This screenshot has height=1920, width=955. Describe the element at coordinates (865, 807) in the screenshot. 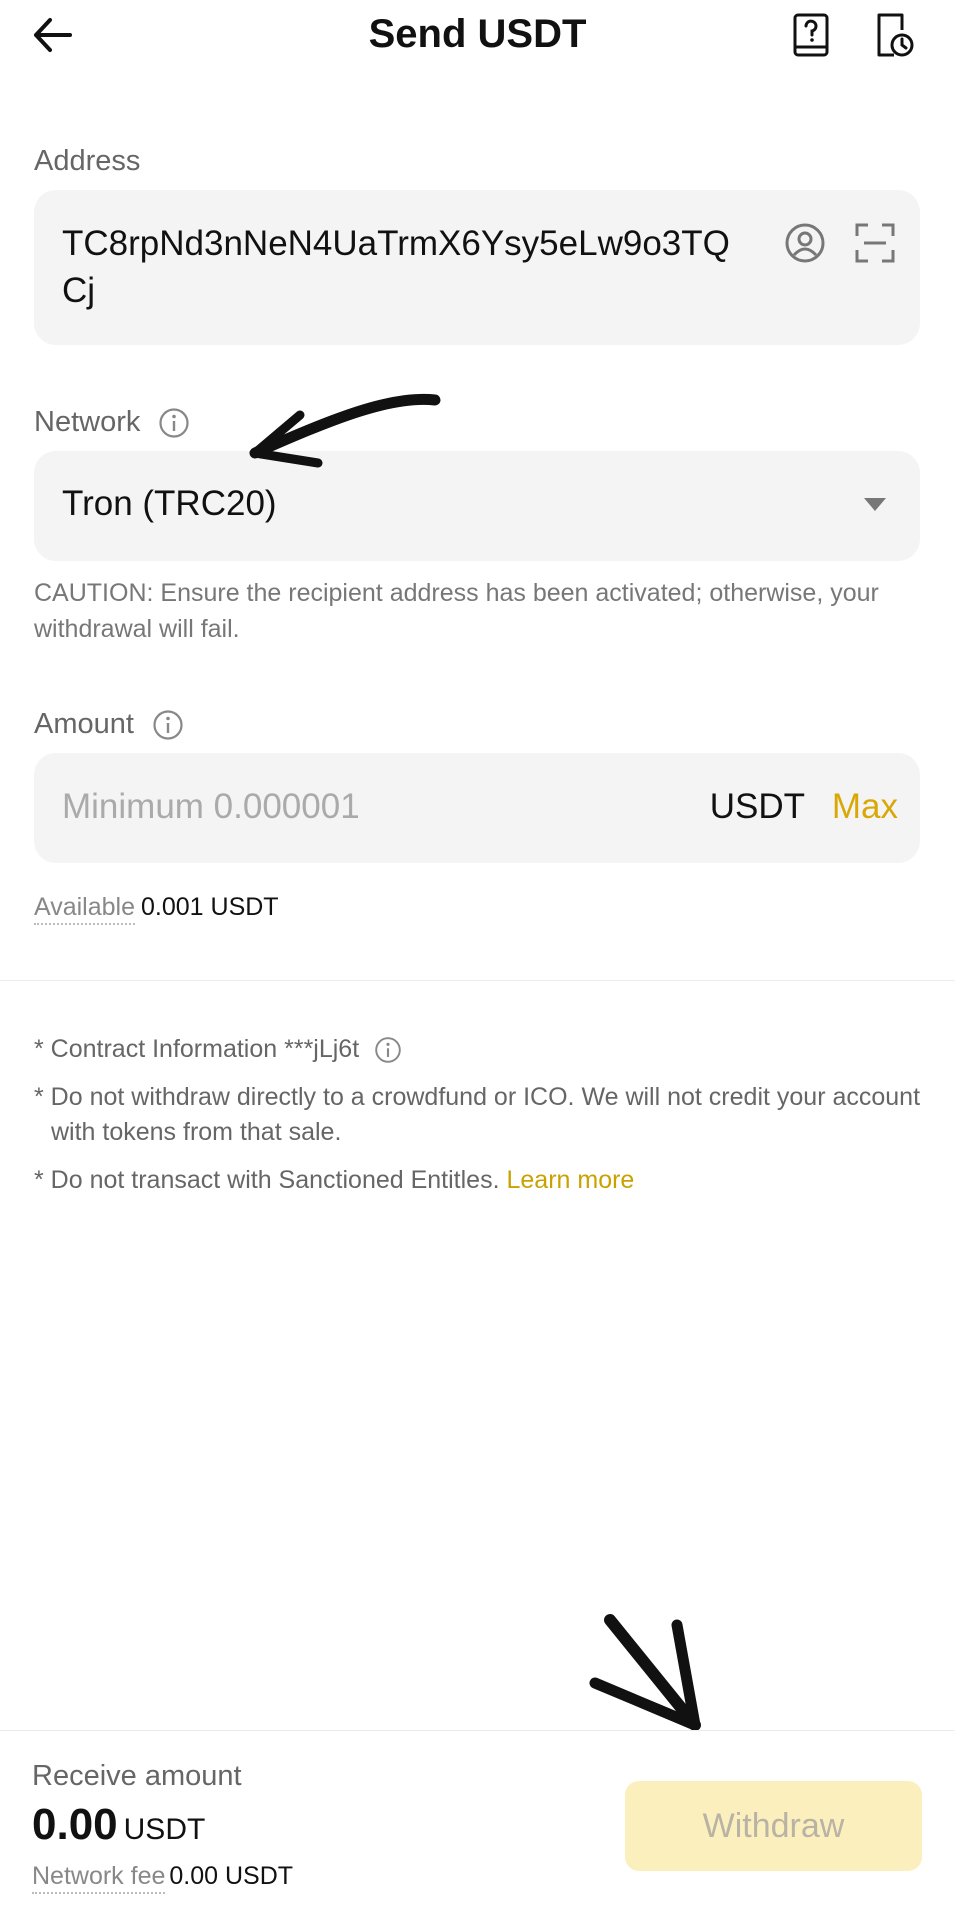

I see `max-button: Max` at that location.